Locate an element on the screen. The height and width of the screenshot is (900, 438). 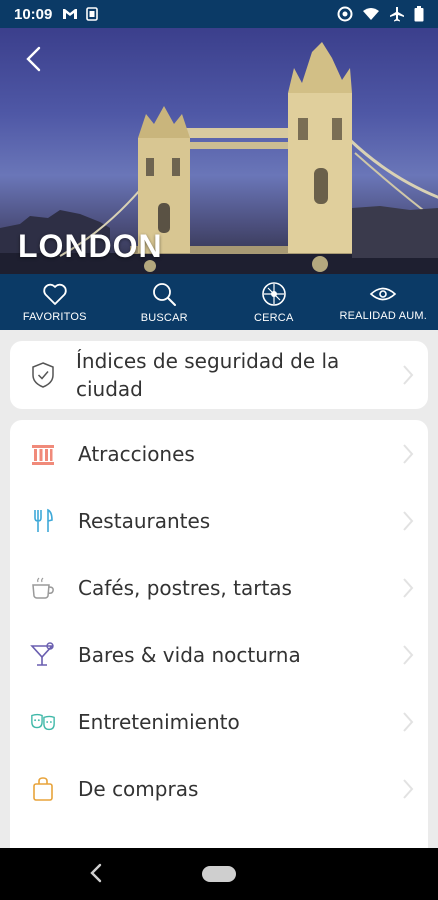
nearby-button: CERCA is located at coordinates (274, 302).